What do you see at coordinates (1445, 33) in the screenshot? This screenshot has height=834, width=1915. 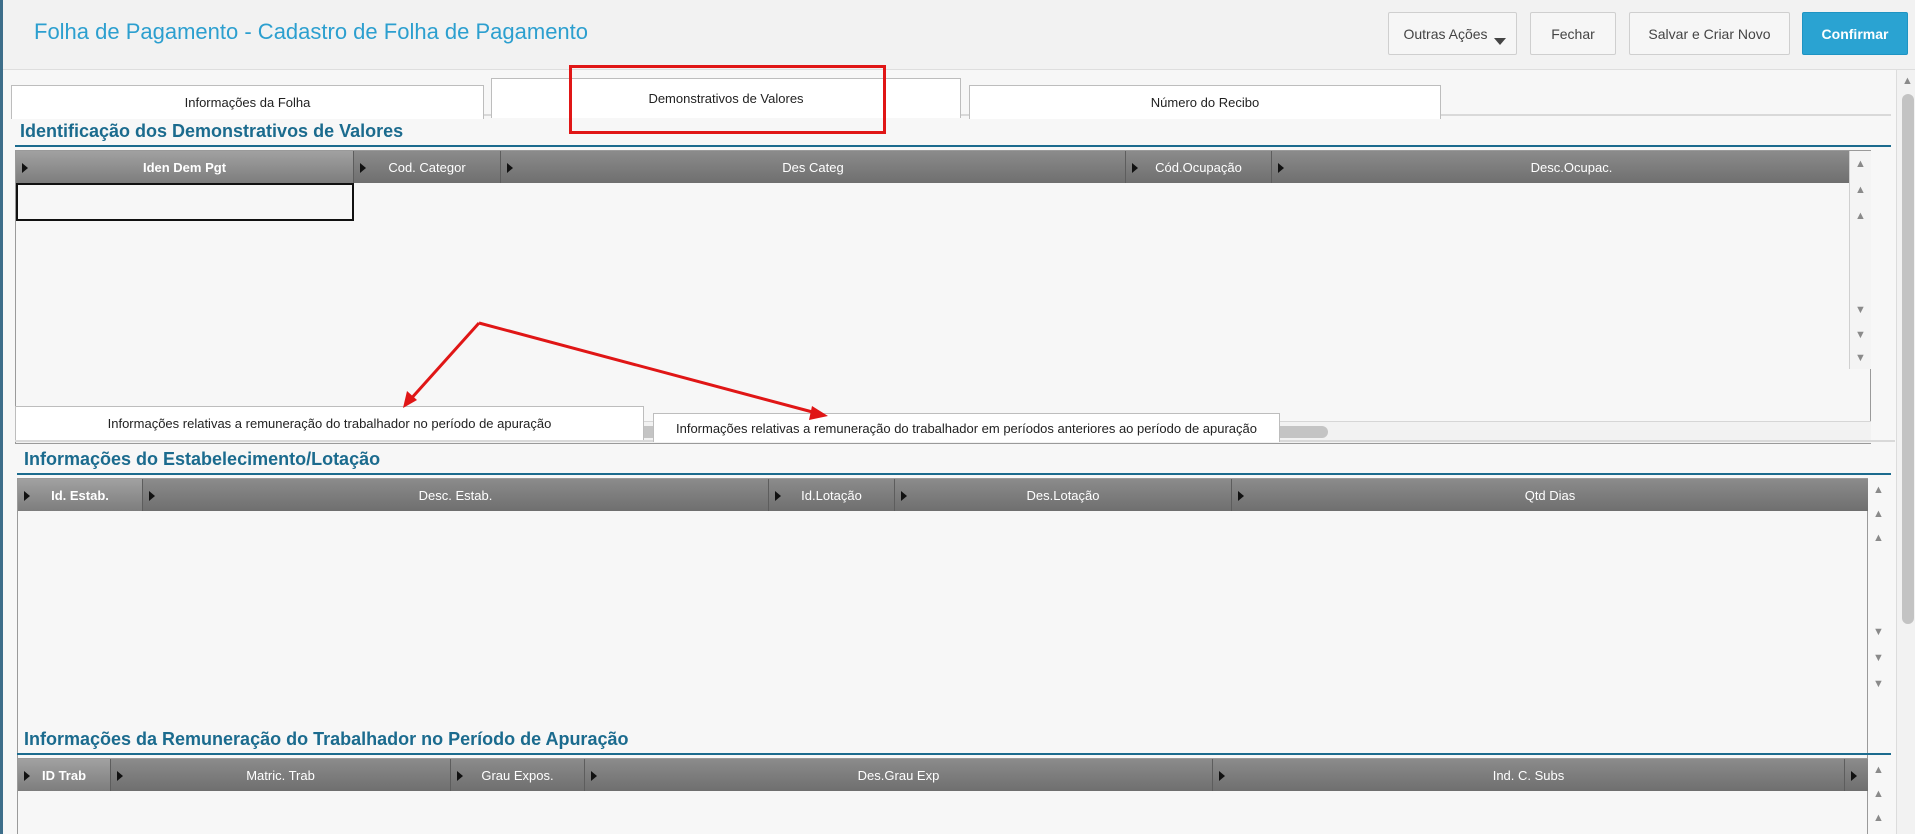 I see `other-actions-label: Outras Ações` at bounding box center [1445, 33].